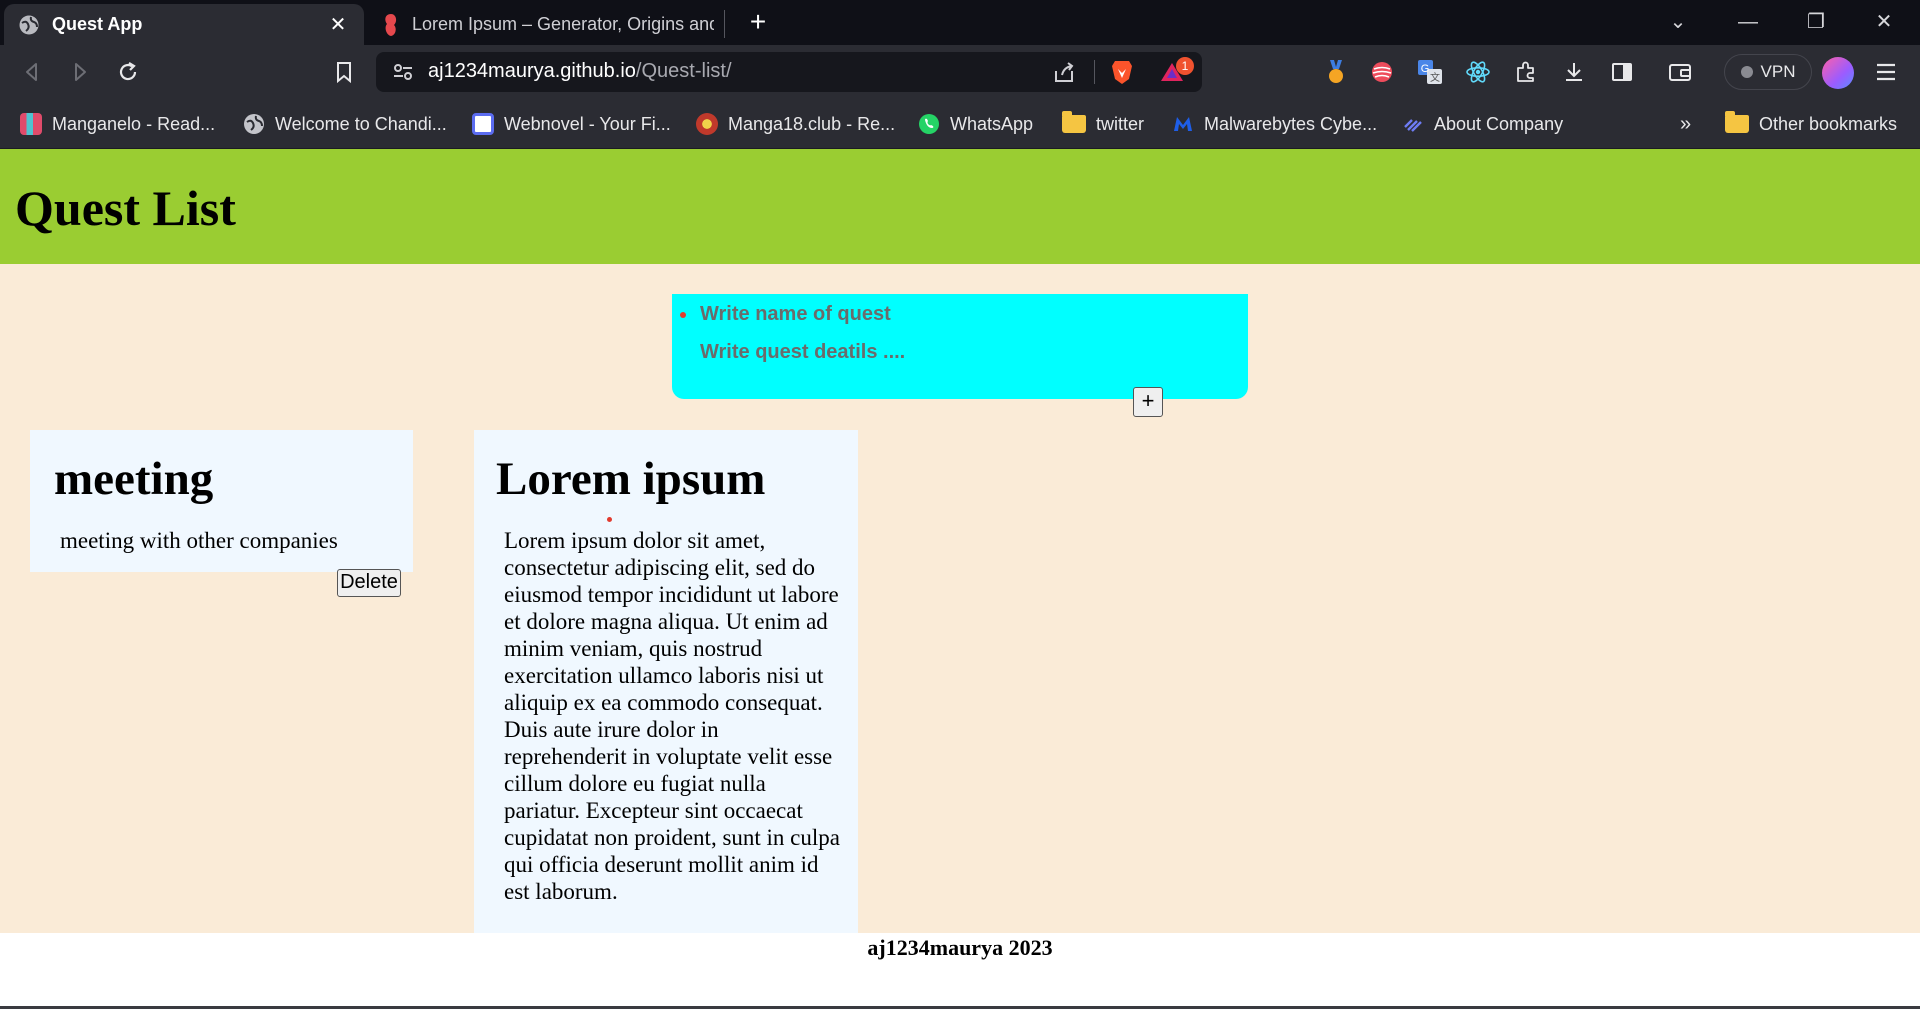 The image size is (1920, 1009). What do you see at coordinates (1183, 124) in the screenshot?
I see `malwarebytes-icon` at bounding box center [1183, 124].